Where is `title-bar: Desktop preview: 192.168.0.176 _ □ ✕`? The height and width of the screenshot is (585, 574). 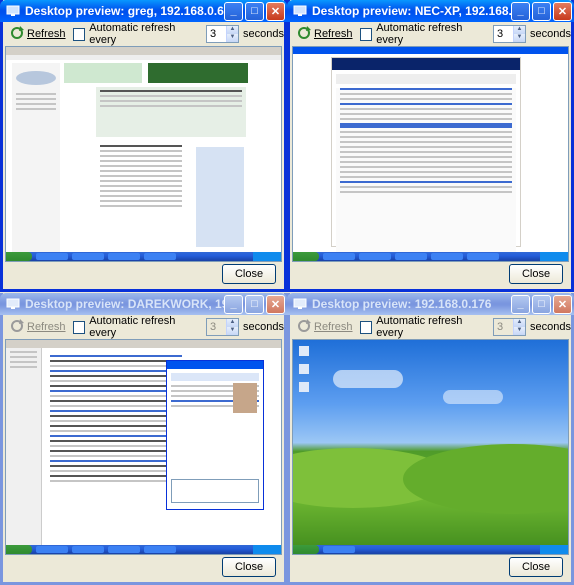 title-bar: Desktop preview: 192.168.0.176 _ □ ✕ is located at coordinates (430, 304).